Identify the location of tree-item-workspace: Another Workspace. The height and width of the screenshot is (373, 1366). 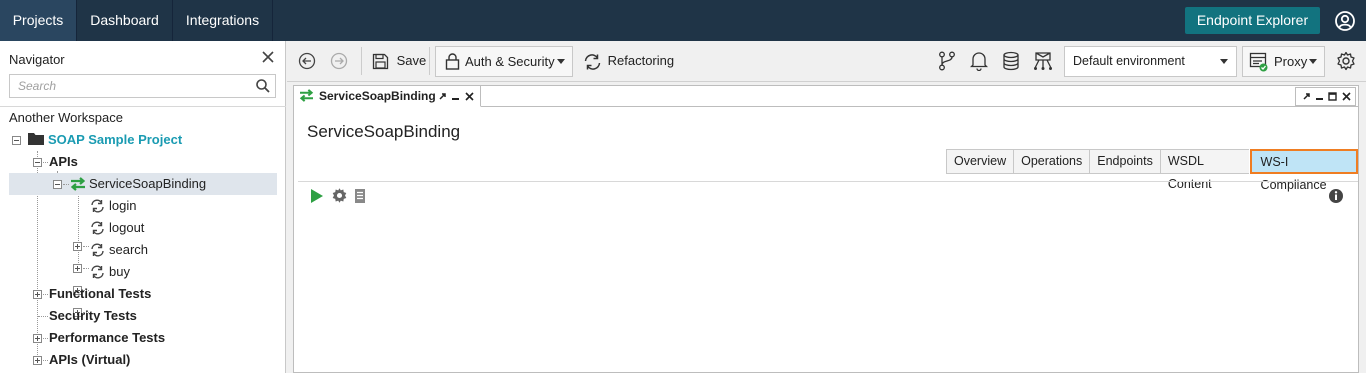
(66, 118).